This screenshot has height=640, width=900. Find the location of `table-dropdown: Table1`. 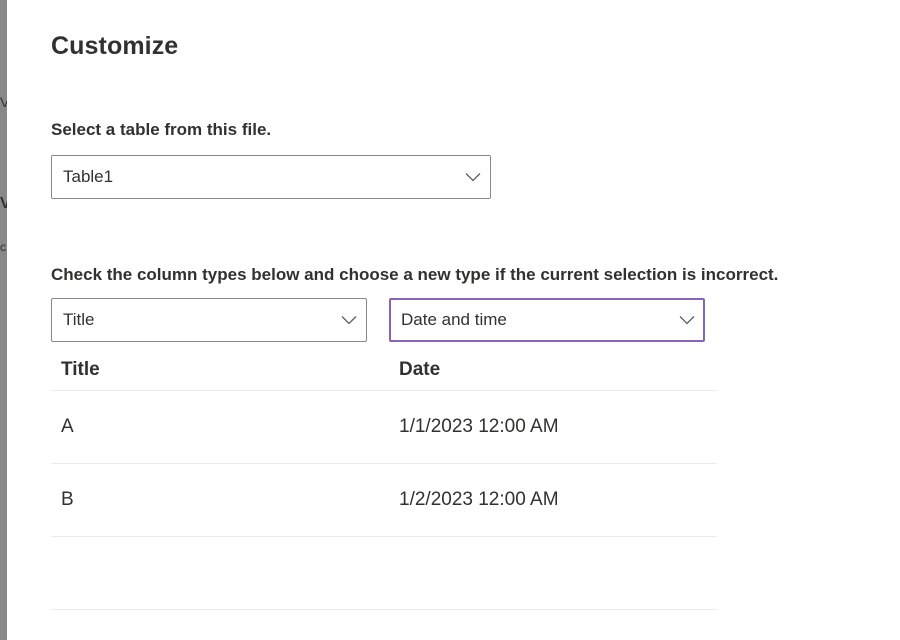

table-dropdown: Table1 is located at coordinates (271, 177).